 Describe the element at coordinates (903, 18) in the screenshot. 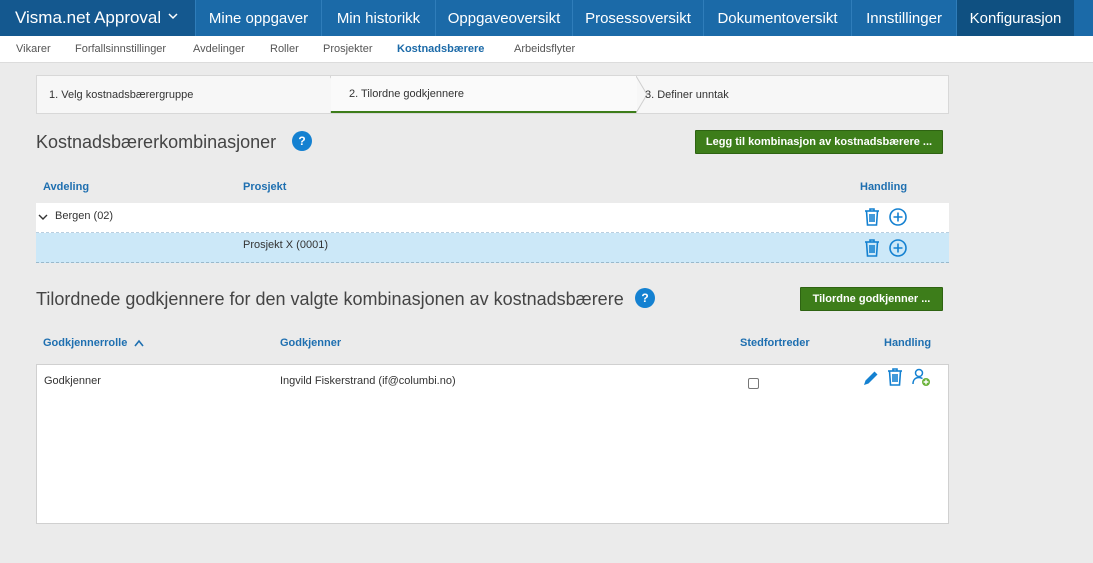

I see `nav-innstillinger: Innstillinger` at that location.